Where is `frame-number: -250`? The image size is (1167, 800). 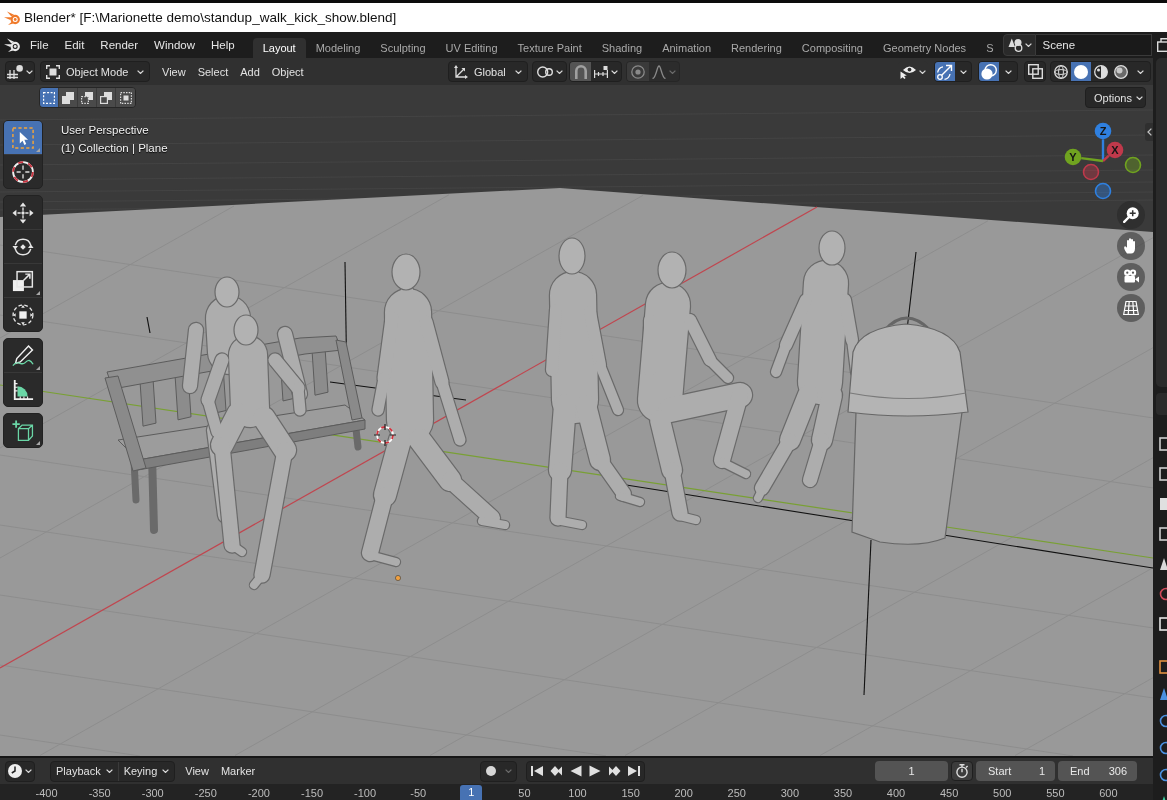 frame-number: -250 is located at coordinates (205, 793).